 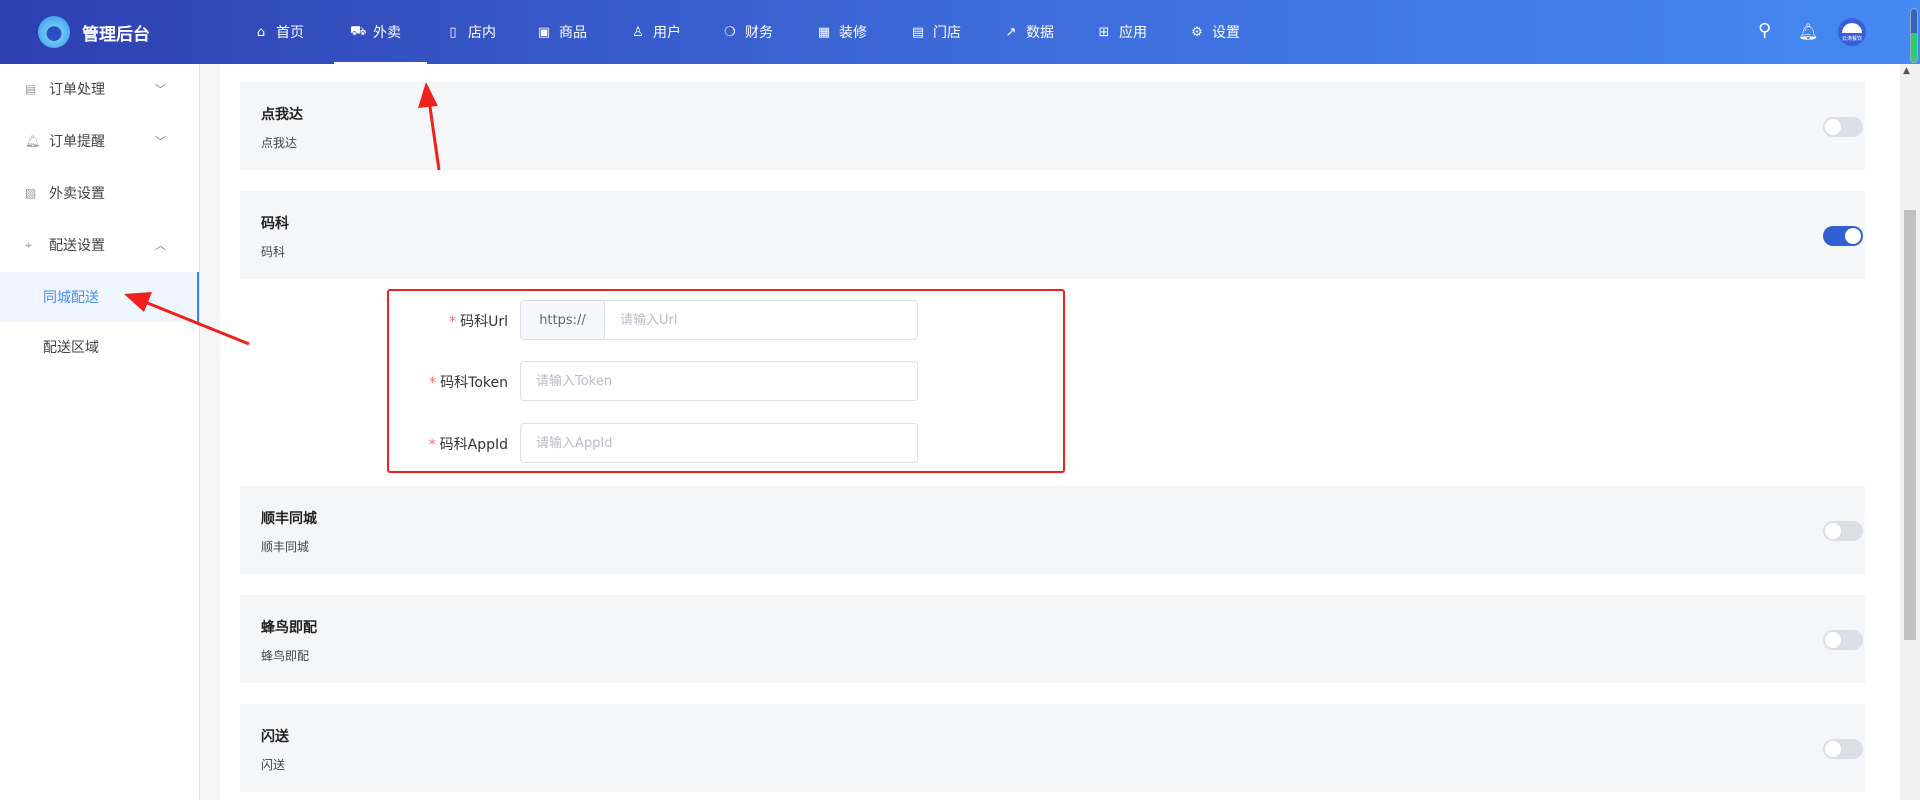 I want to click on nav-apps: ⊞ 应用, so click(x=1121, y=32).